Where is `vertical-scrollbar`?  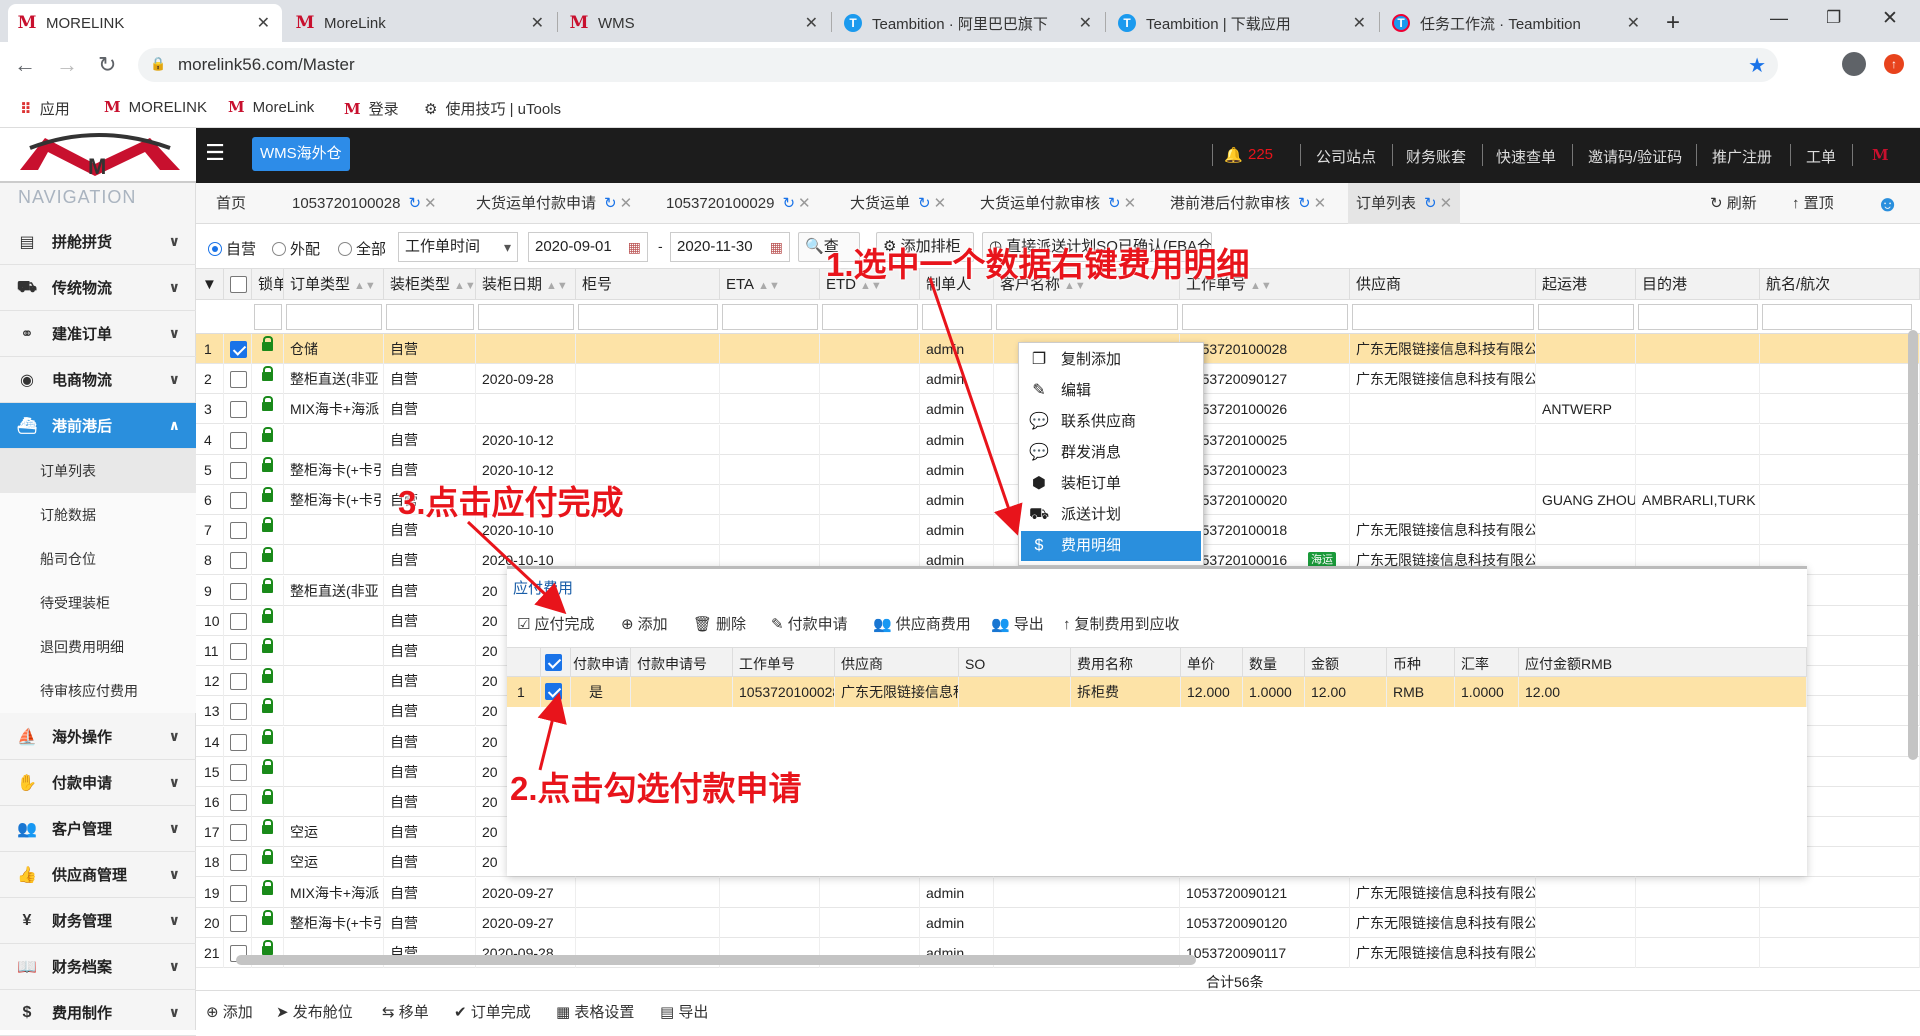 vertical-scrollbar is located at coordinates (1913, 545).